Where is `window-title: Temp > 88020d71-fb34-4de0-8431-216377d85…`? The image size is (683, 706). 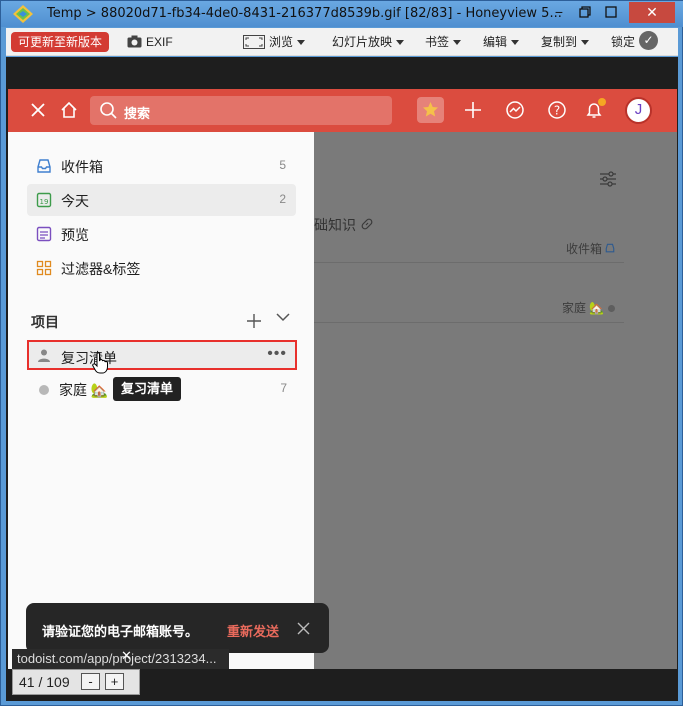
window-title: Temp > 88020d71-fb34-4de0-8431-216377d85… is located at coordinates (304, 13).